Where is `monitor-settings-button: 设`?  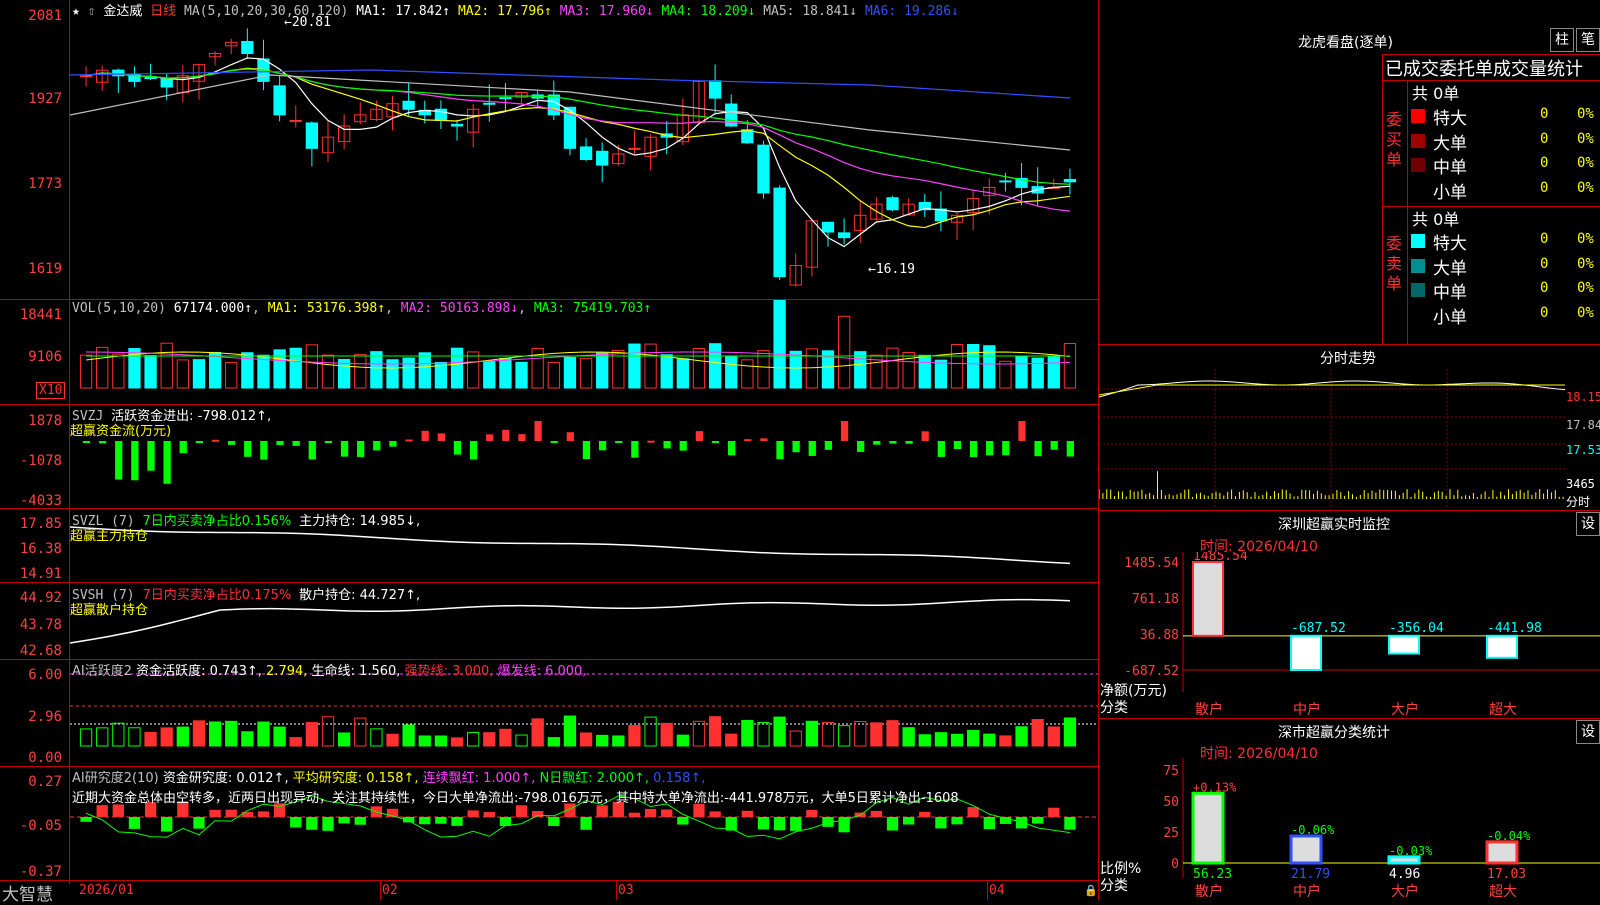
monitor-settings-button: 设 is located at coordinates (1588, 524).